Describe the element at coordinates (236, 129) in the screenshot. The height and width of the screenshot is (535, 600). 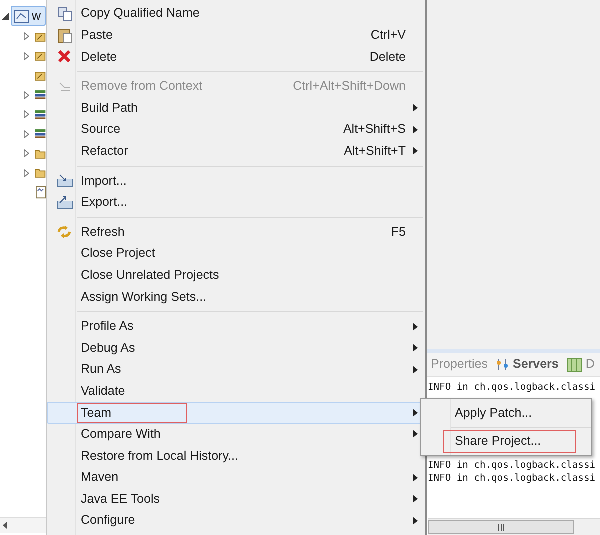
I see `menu-item: Source Alt+Shift+S` at that location.